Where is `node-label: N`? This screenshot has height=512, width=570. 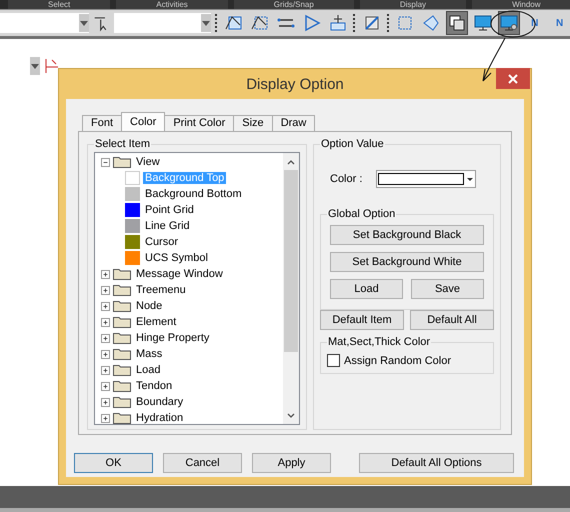 node-label: N is located at coordinates (560, 23).